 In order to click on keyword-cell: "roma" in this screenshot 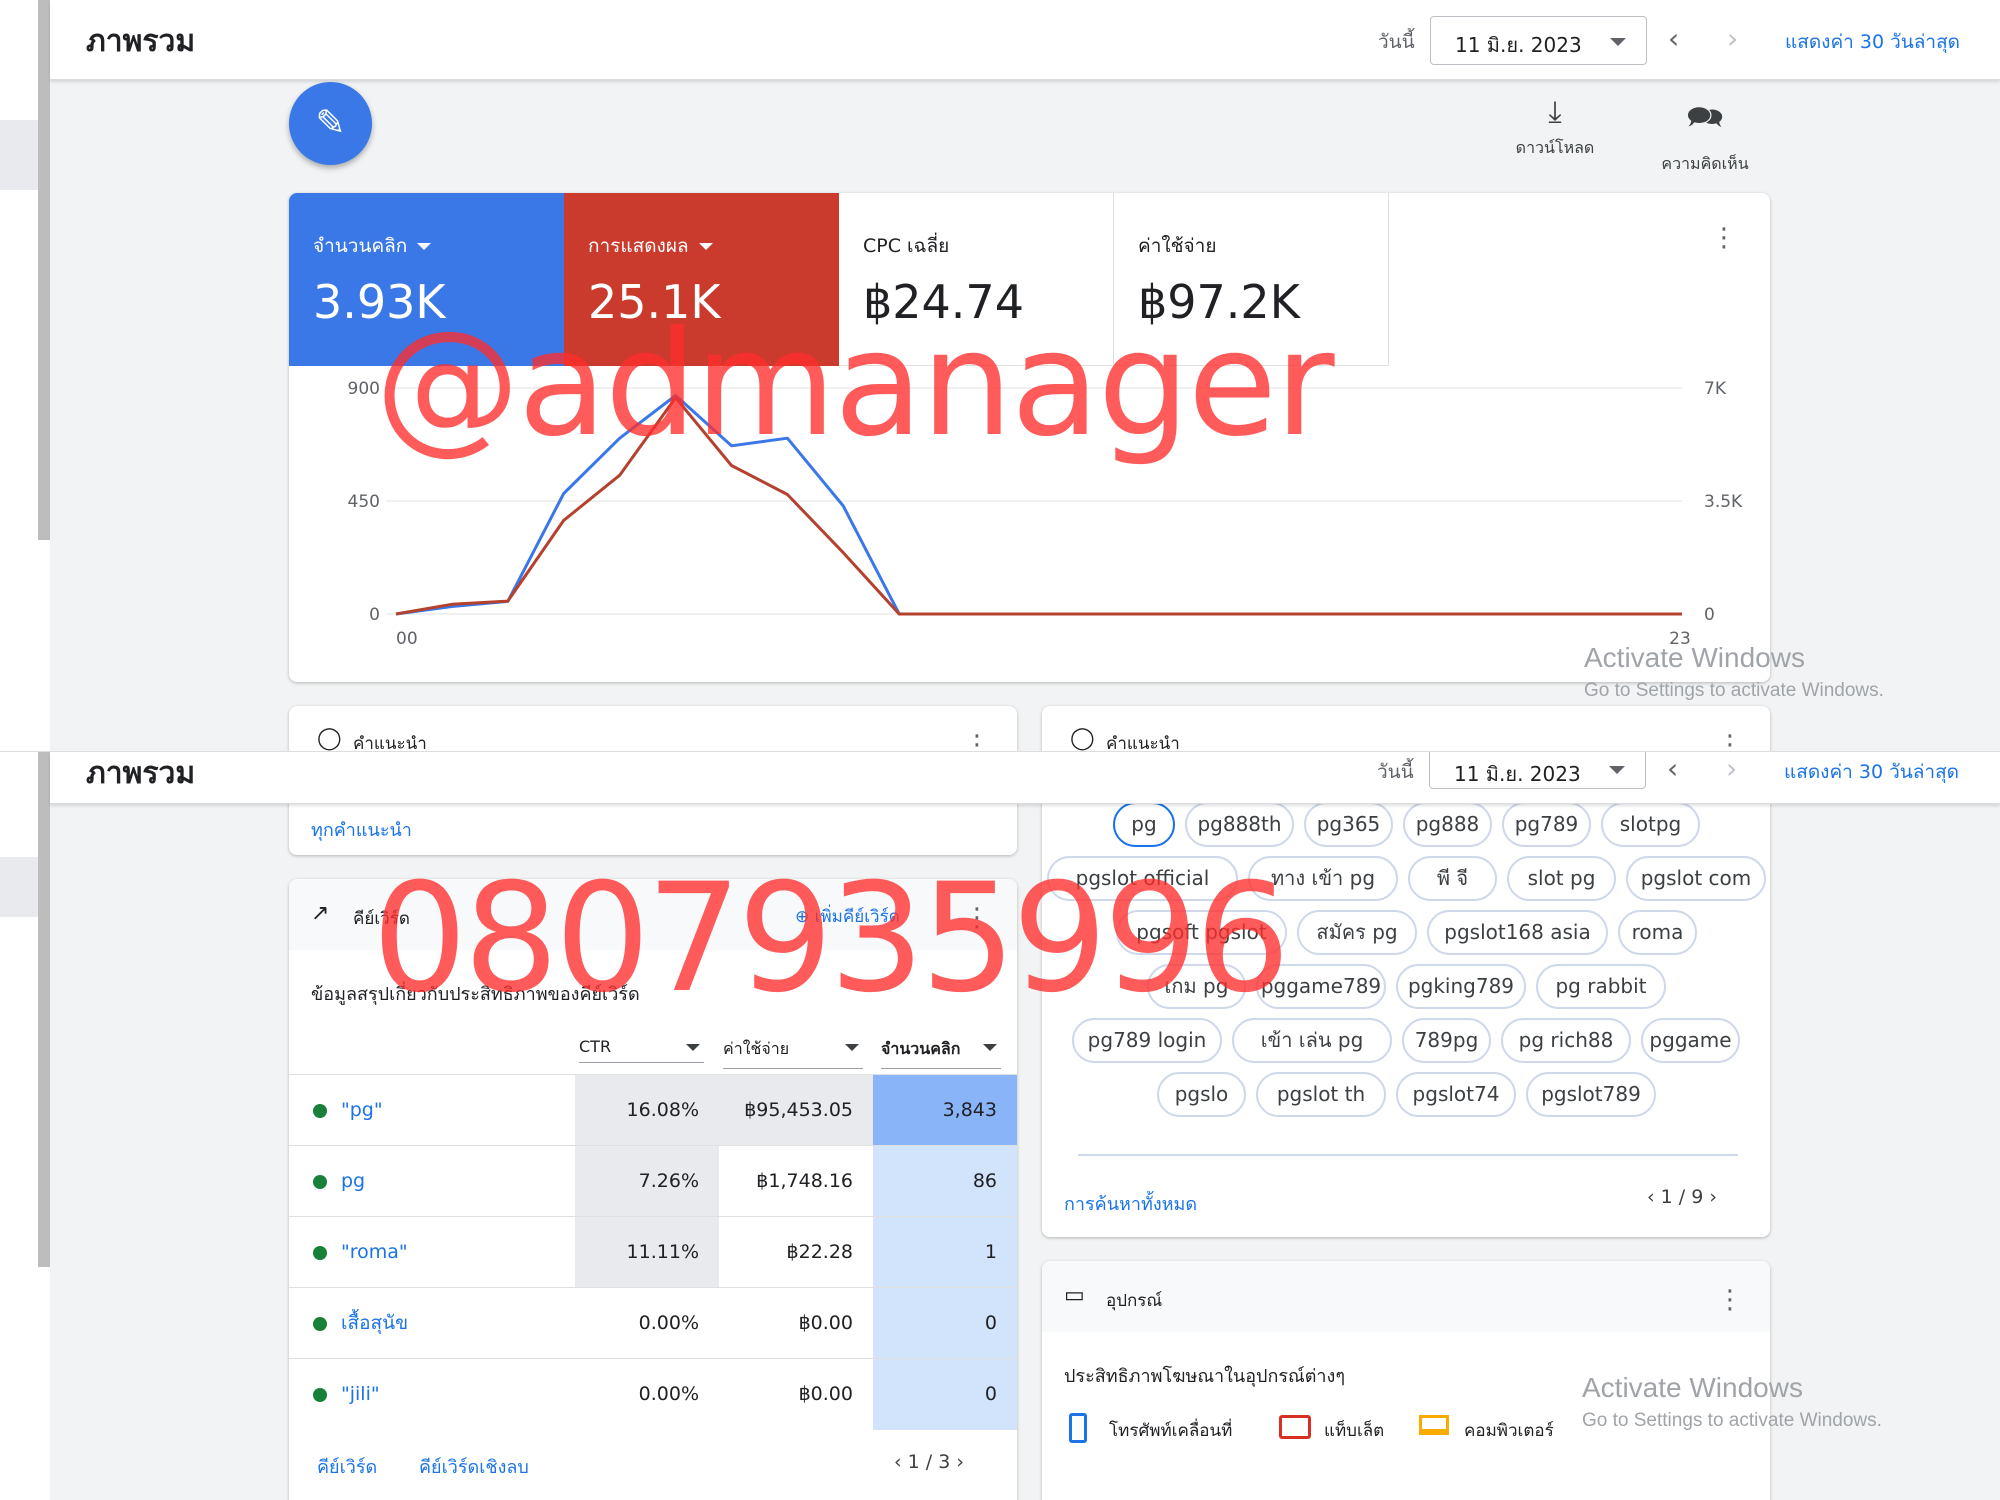, I will do `click(443, 1252)`.